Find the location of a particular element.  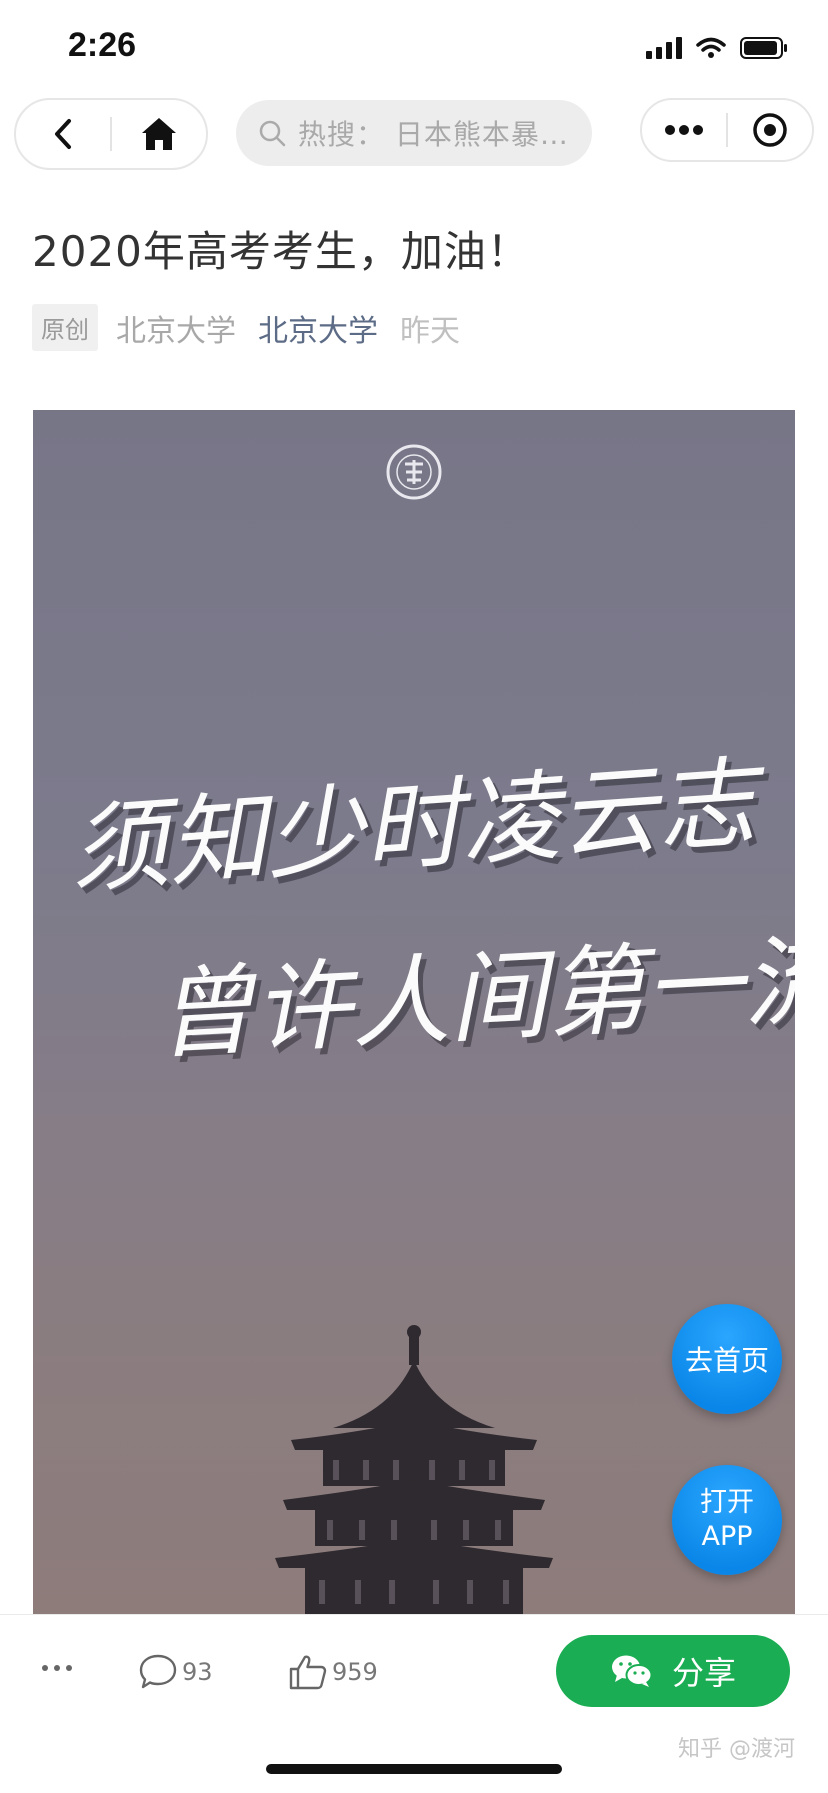

thumbs-up-icon is located at coordinates (308, 1672).